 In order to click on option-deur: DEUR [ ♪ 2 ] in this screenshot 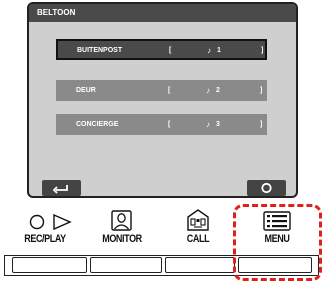, I will do `click(161, 90)`.